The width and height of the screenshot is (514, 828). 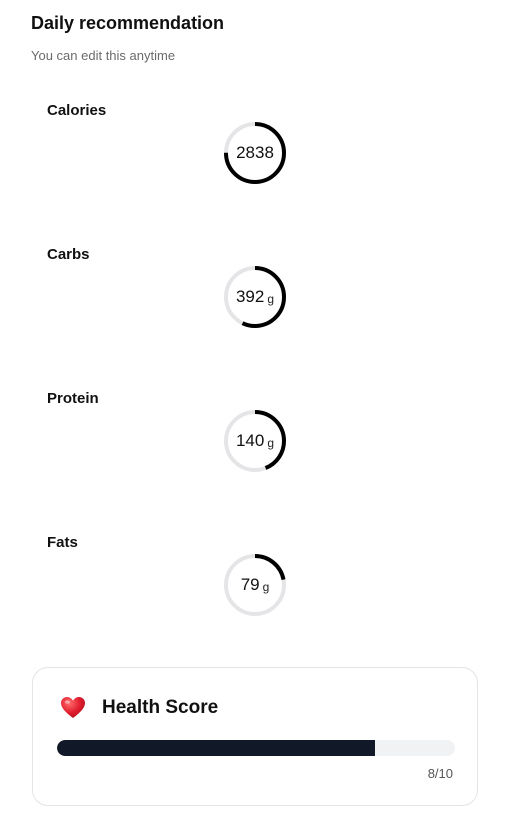 I want to click on ring-value: 140 g, so click(x=255, y=441).